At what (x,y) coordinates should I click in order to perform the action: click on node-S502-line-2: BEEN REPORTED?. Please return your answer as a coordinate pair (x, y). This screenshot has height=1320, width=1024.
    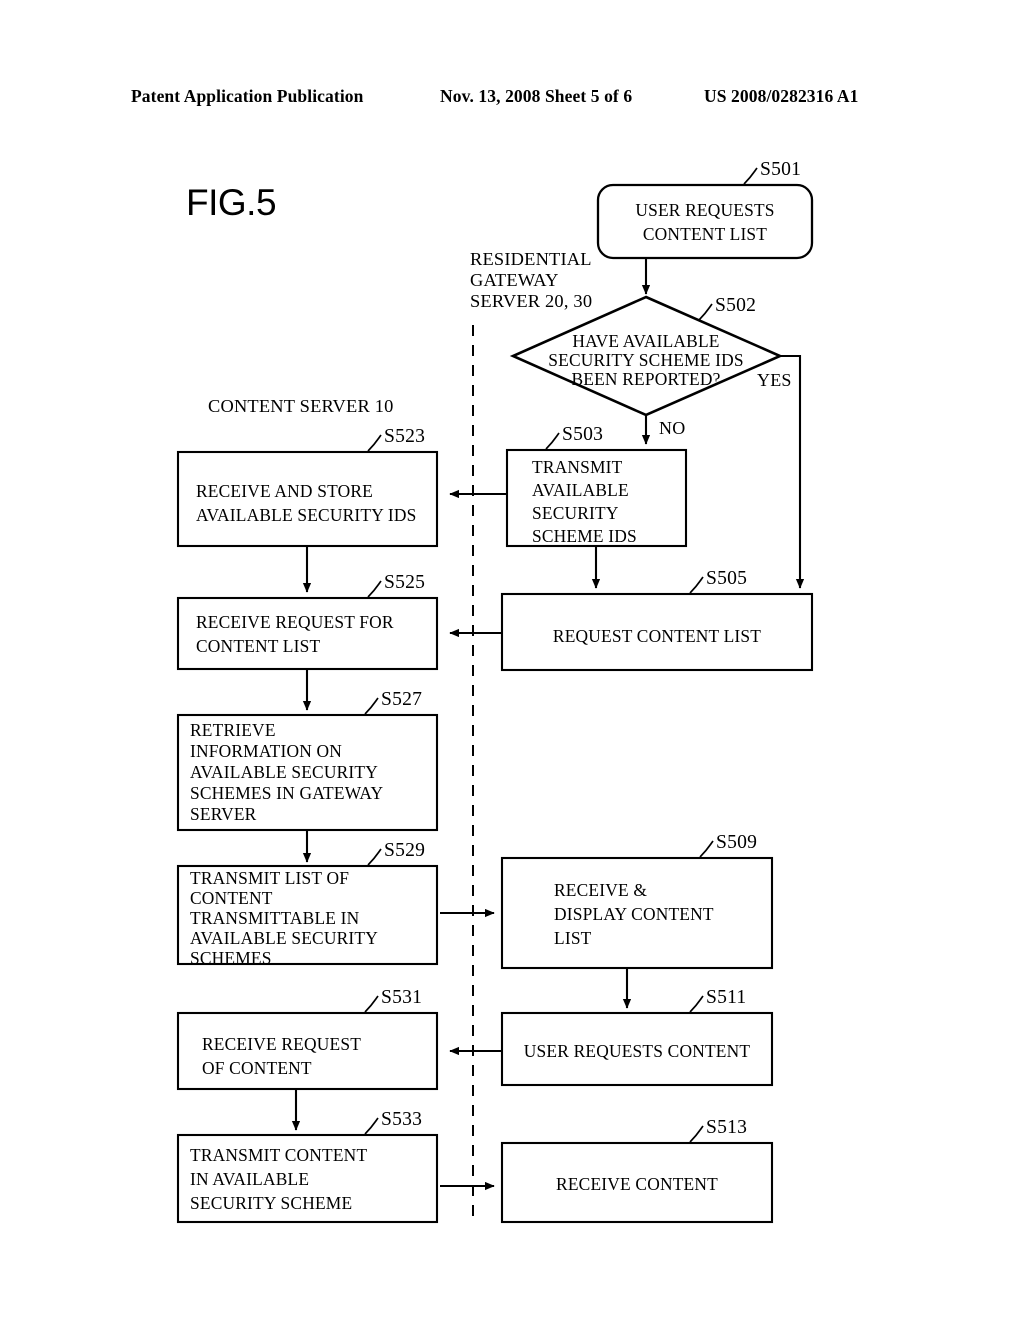
    Looking at the image, I should click on (645, 379).